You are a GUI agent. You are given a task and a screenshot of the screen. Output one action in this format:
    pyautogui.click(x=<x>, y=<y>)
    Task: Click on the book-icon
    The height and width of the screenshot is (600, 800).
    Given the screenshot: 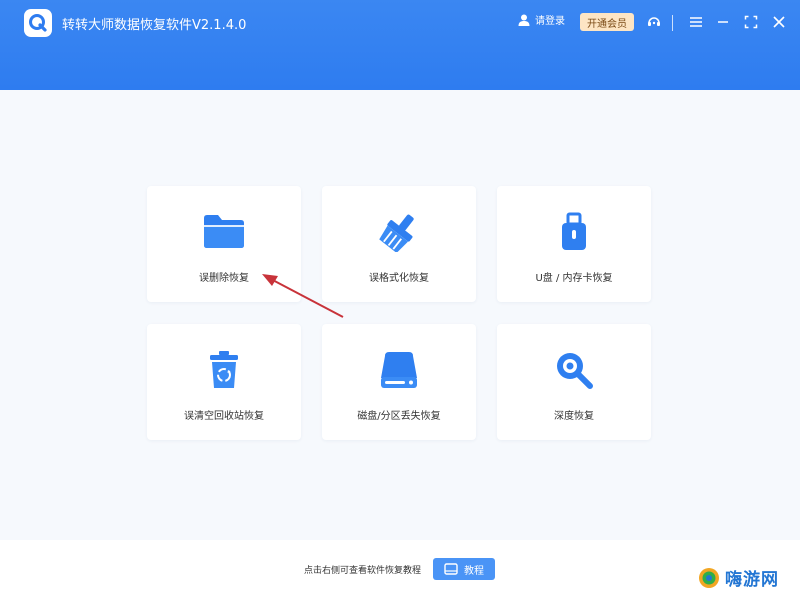 What is the action you would take?
    pyautogui.click(x=451, y=569)
    